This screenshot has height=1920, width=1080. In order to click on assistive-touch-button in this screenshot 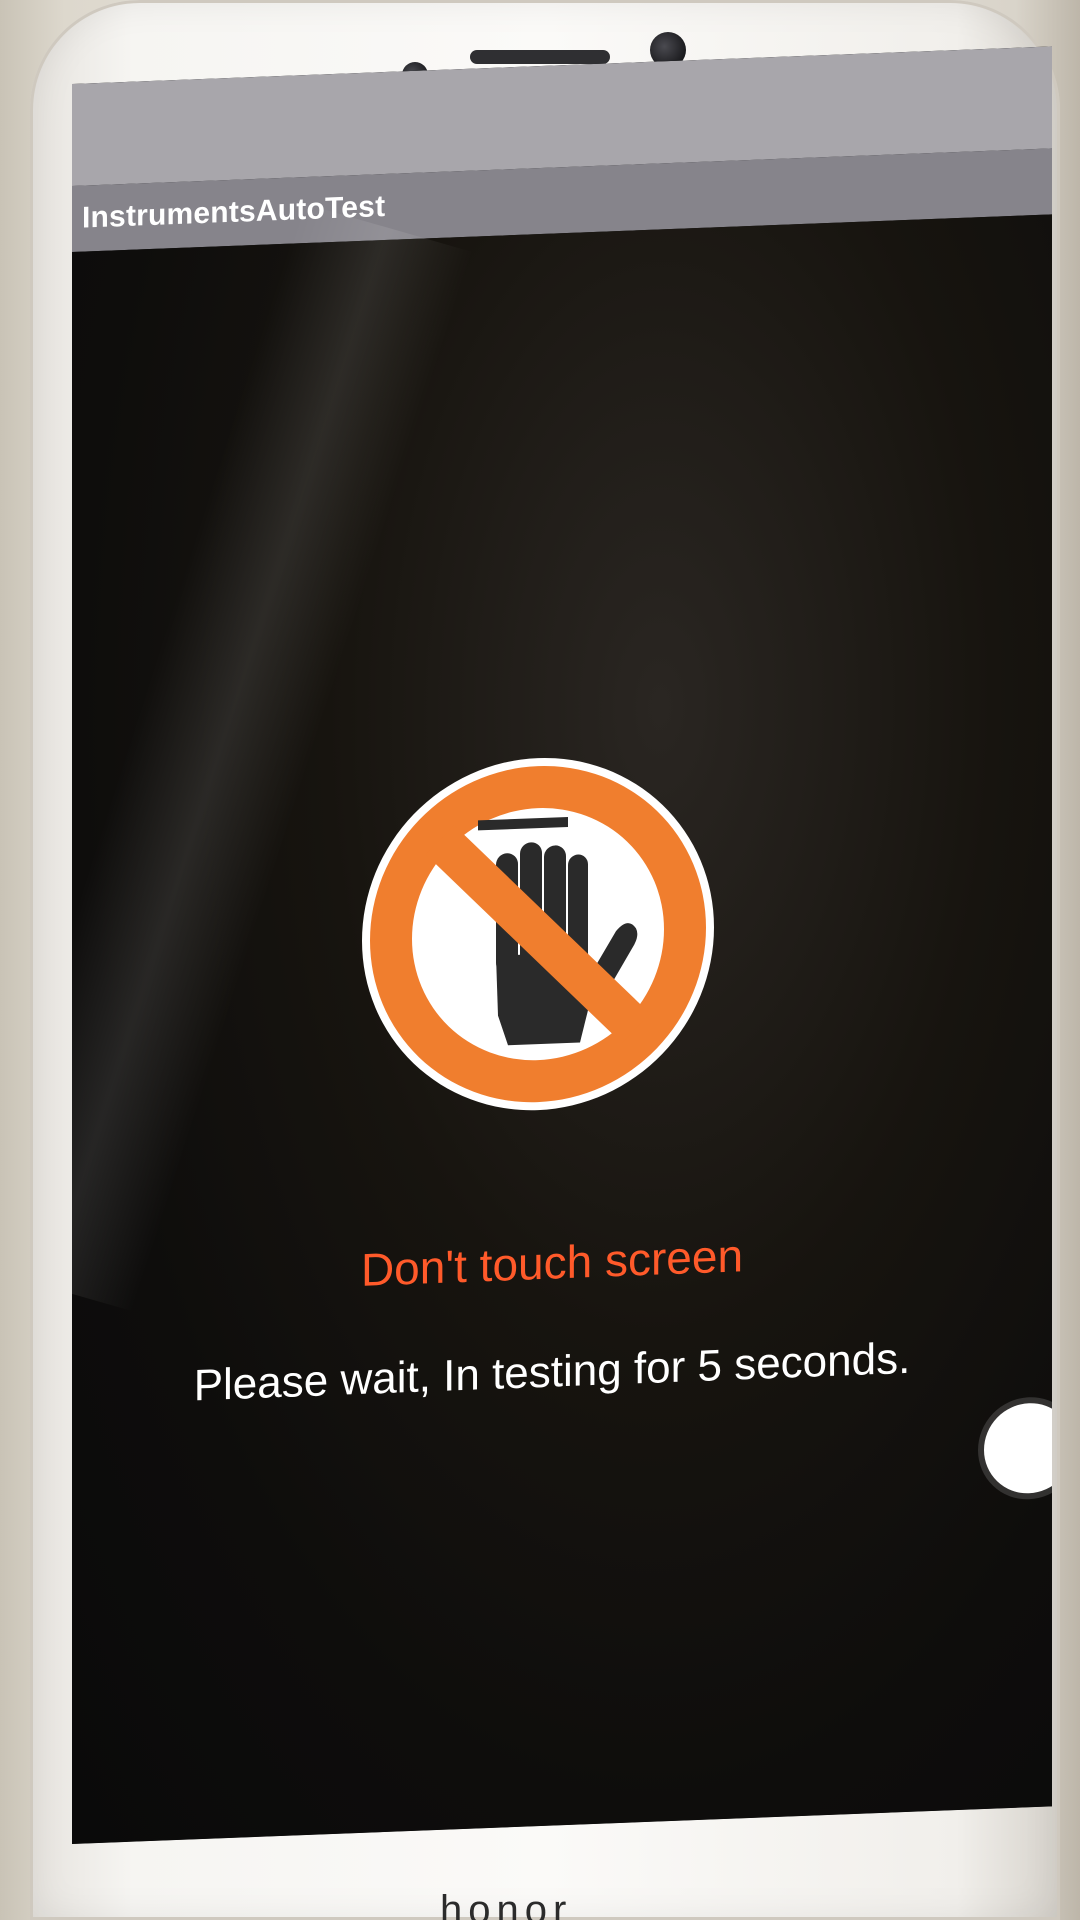, I will do `click(1018, 1448)`.